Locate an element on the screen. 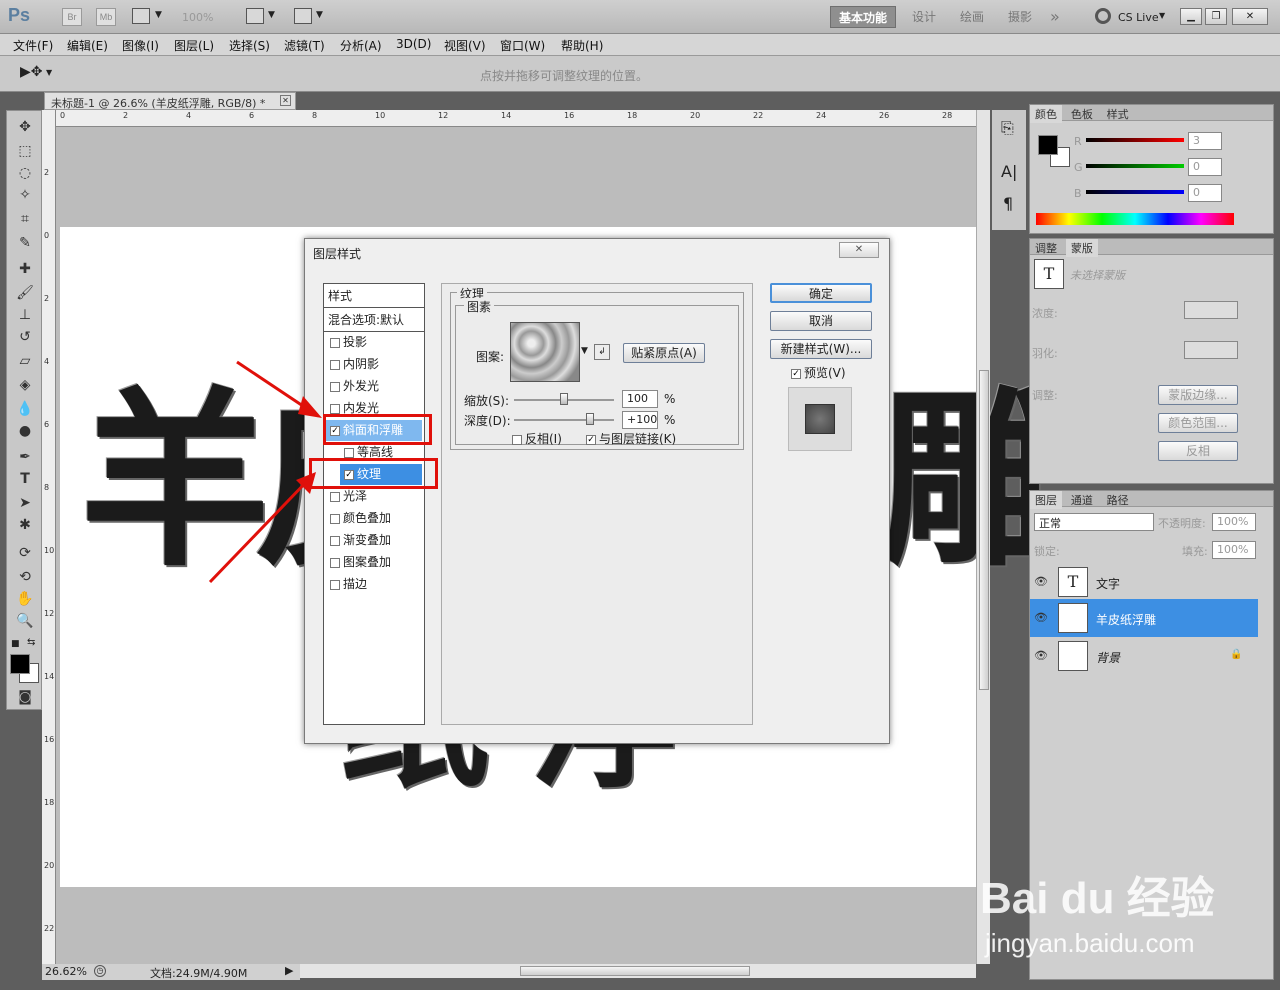  cs-live-icon is located at coordinates (1103, 16).